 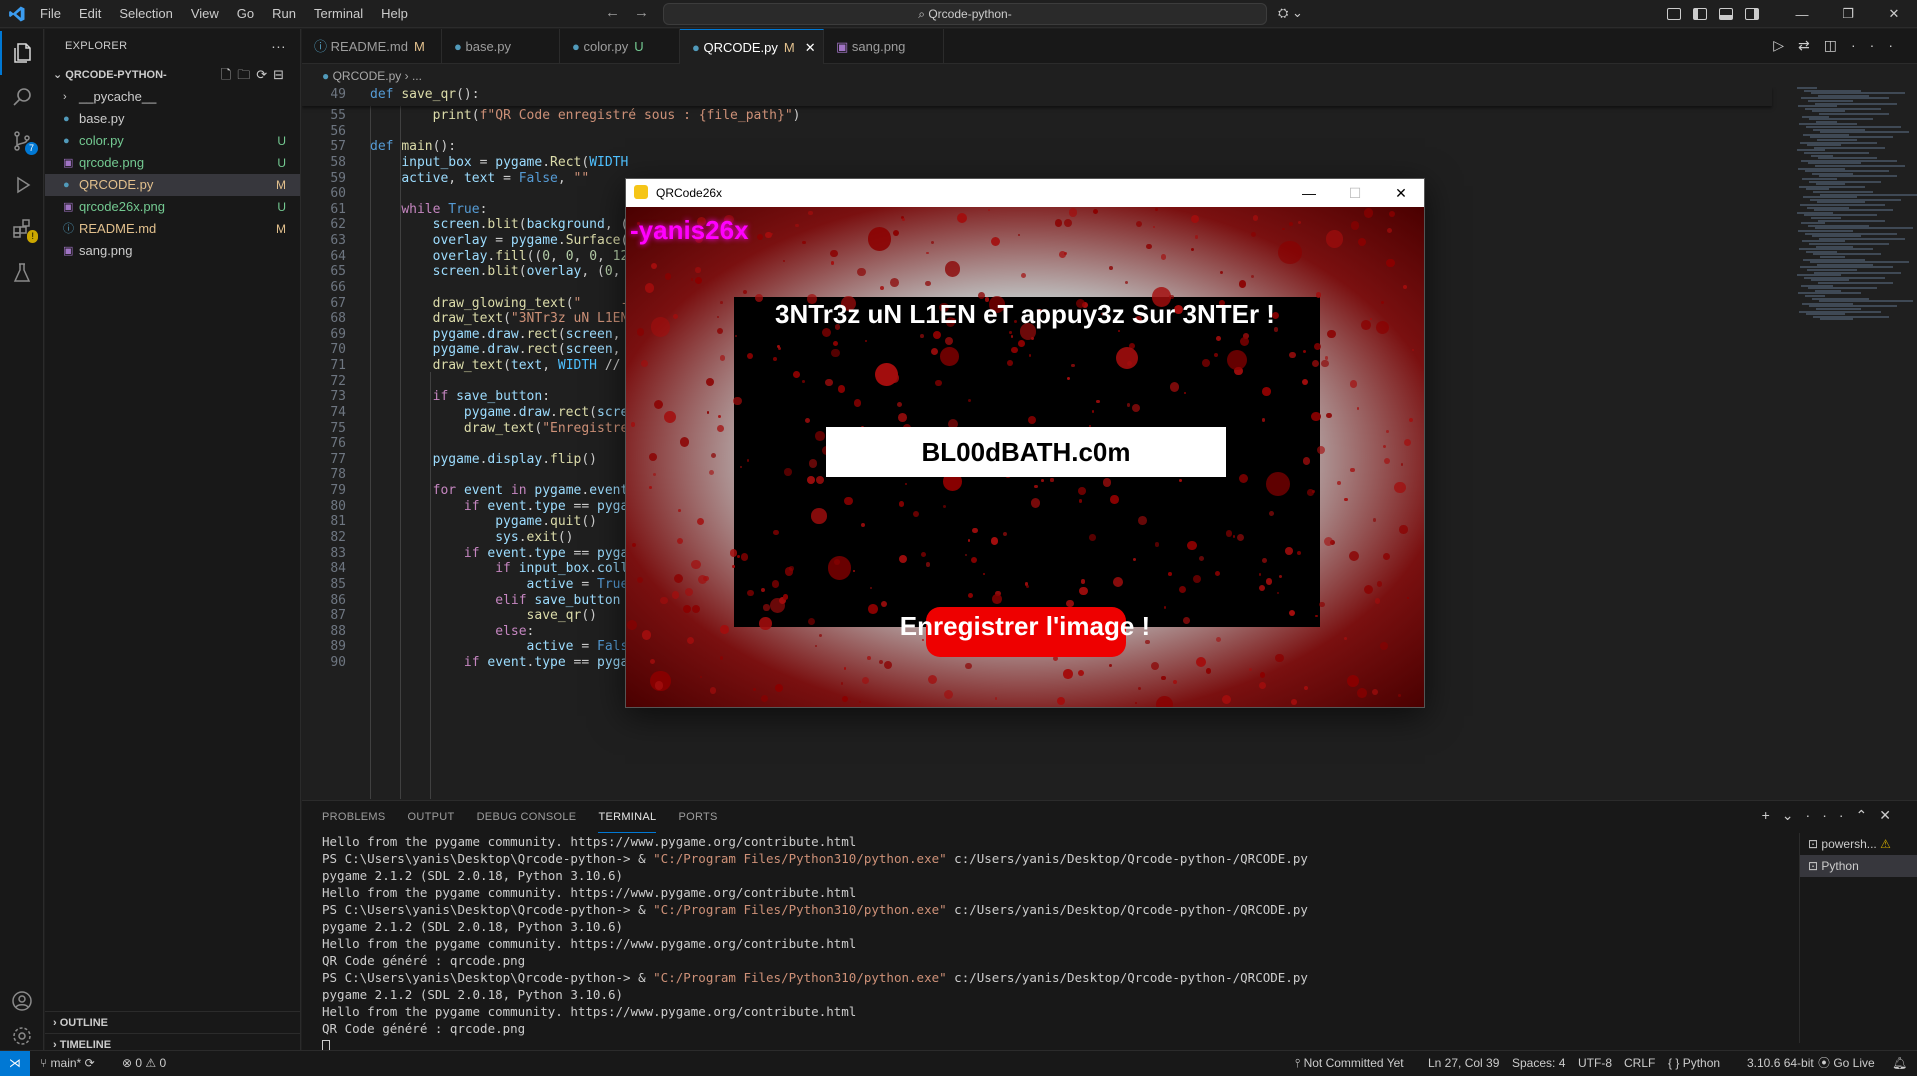 What do you see at coordinates (172, 229) in the screenshot?
I see `tree-item-readme-md: ⓘ README.md M` at bounding box center [172, 229].